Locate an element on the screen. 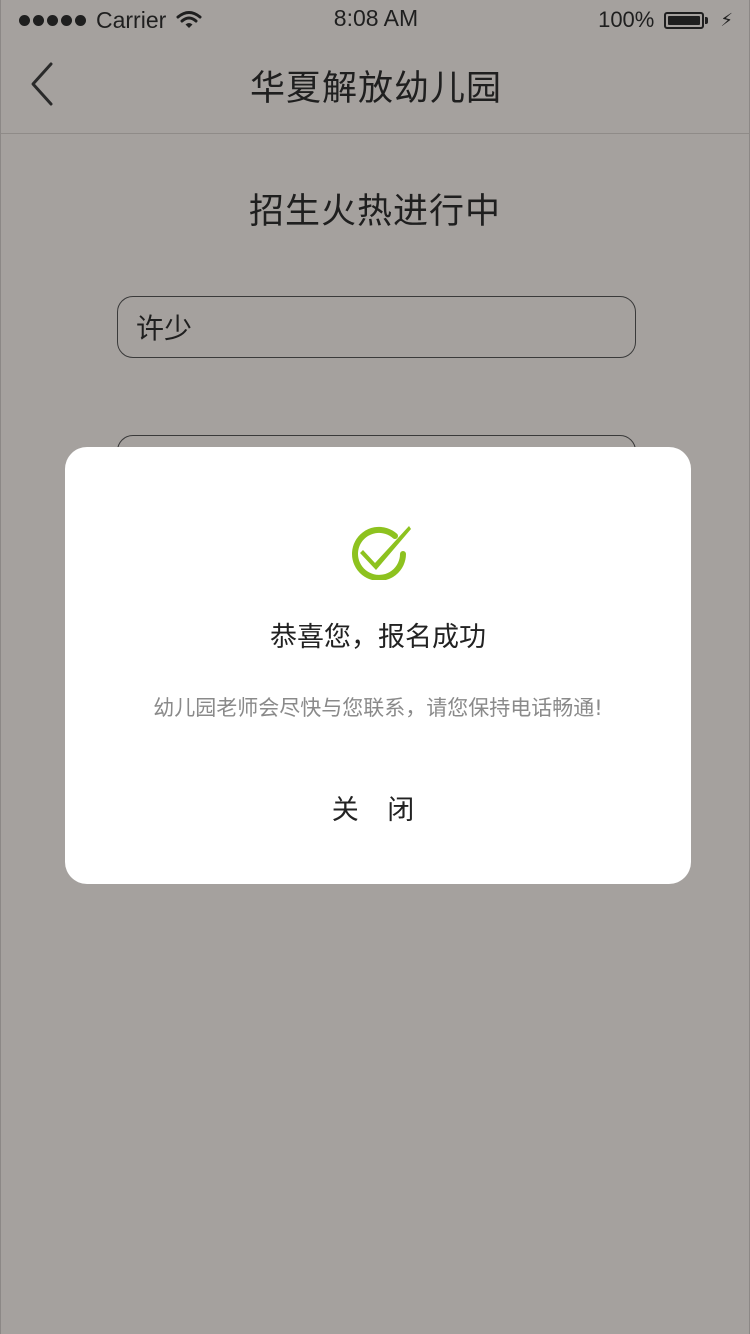  charging-bolt-icon: ⚡ is located at coordinates (726, 19).